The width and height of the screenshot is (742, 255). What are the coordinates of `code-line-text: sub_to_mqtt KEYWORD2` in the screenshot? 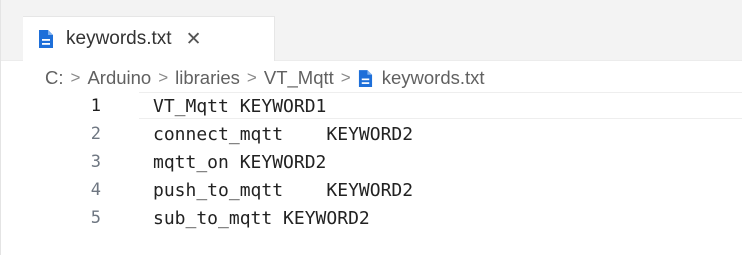 It's located at (261, 218).